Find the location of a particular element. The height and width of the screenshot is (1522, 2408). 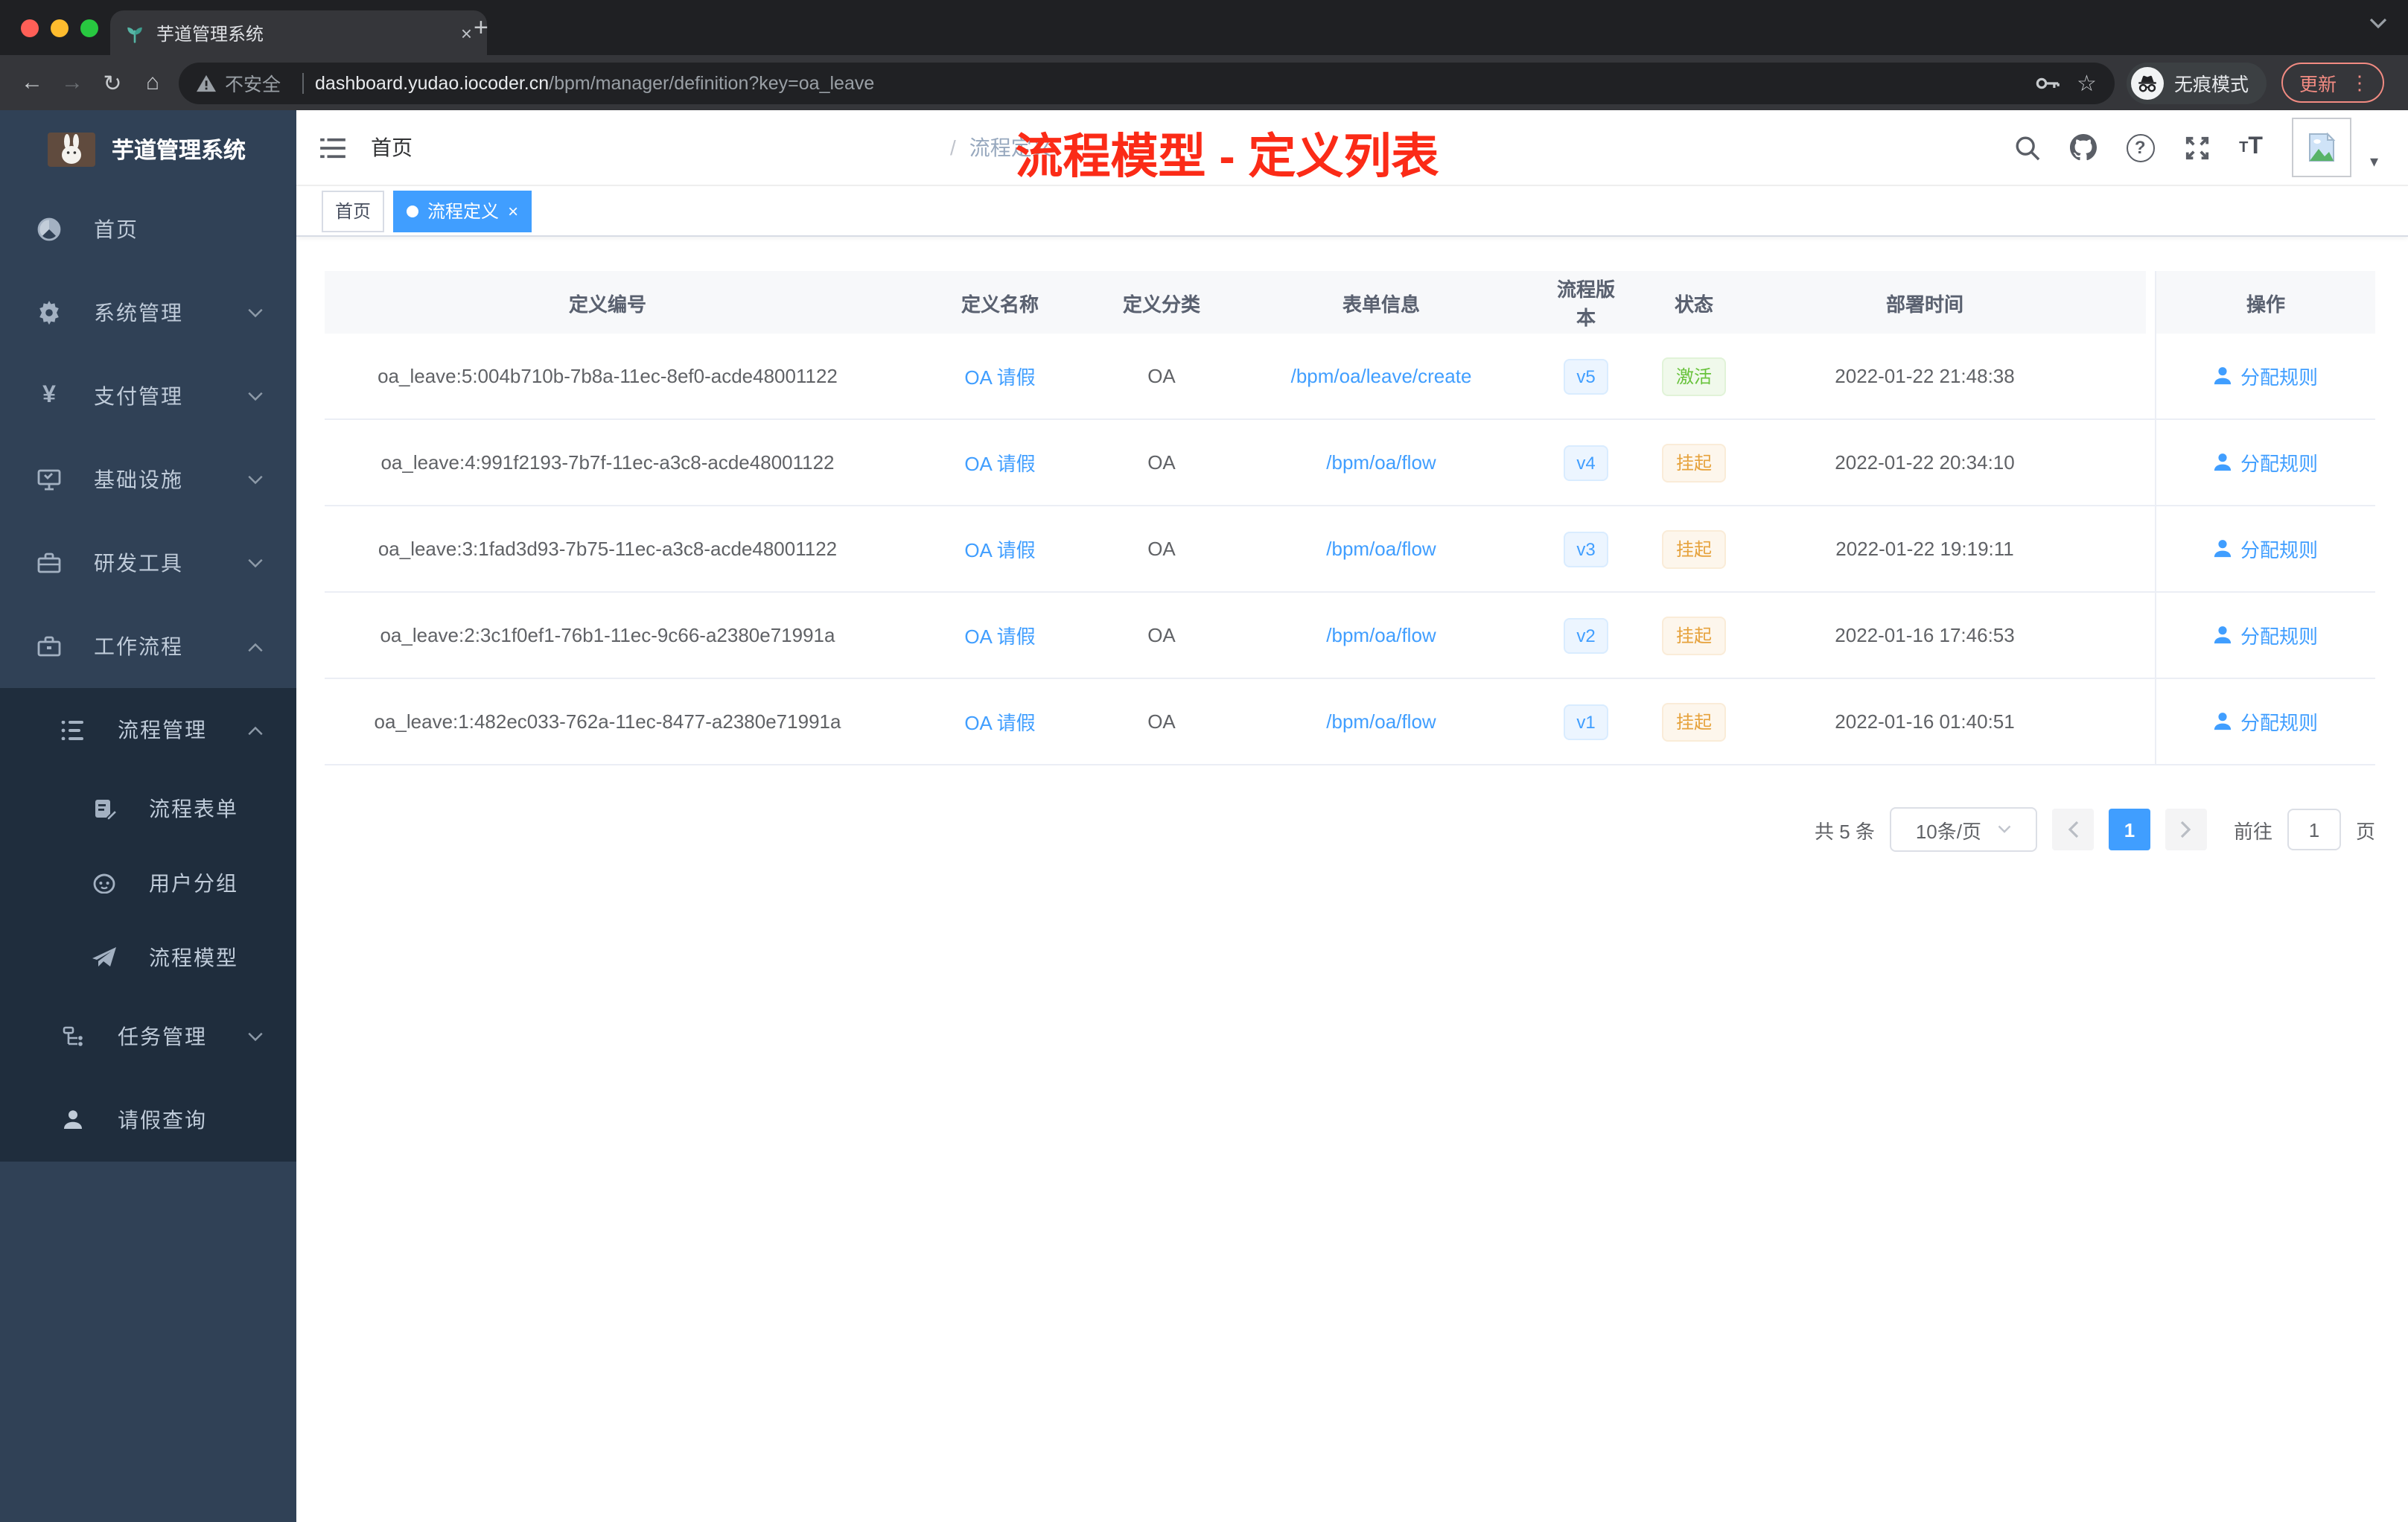

github-icon is located at coordinates (2083, 147).